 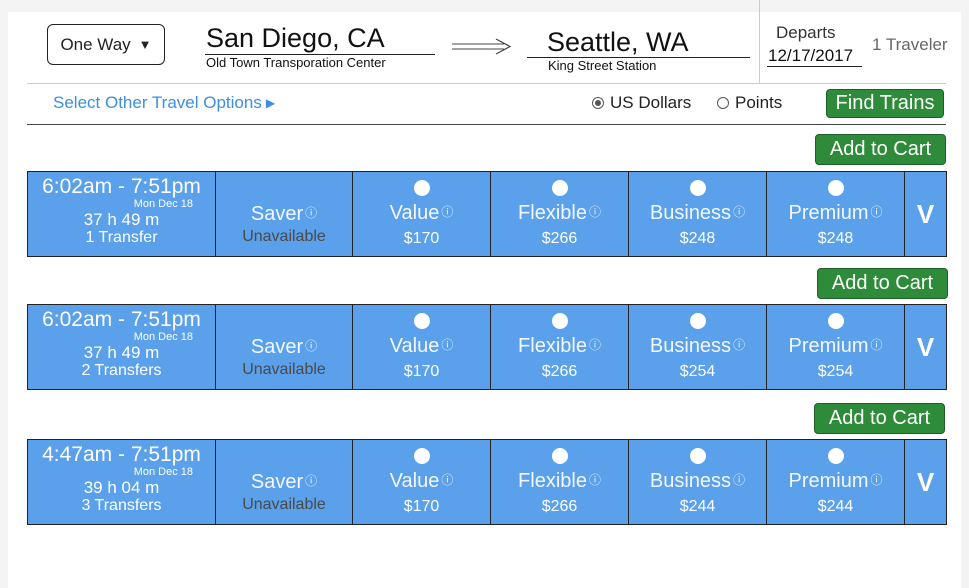 What do you see at coordinates (106, 44) in the screenshot?
I see `trip-type-select: One Way ▼` at bounding box center [106, 44].